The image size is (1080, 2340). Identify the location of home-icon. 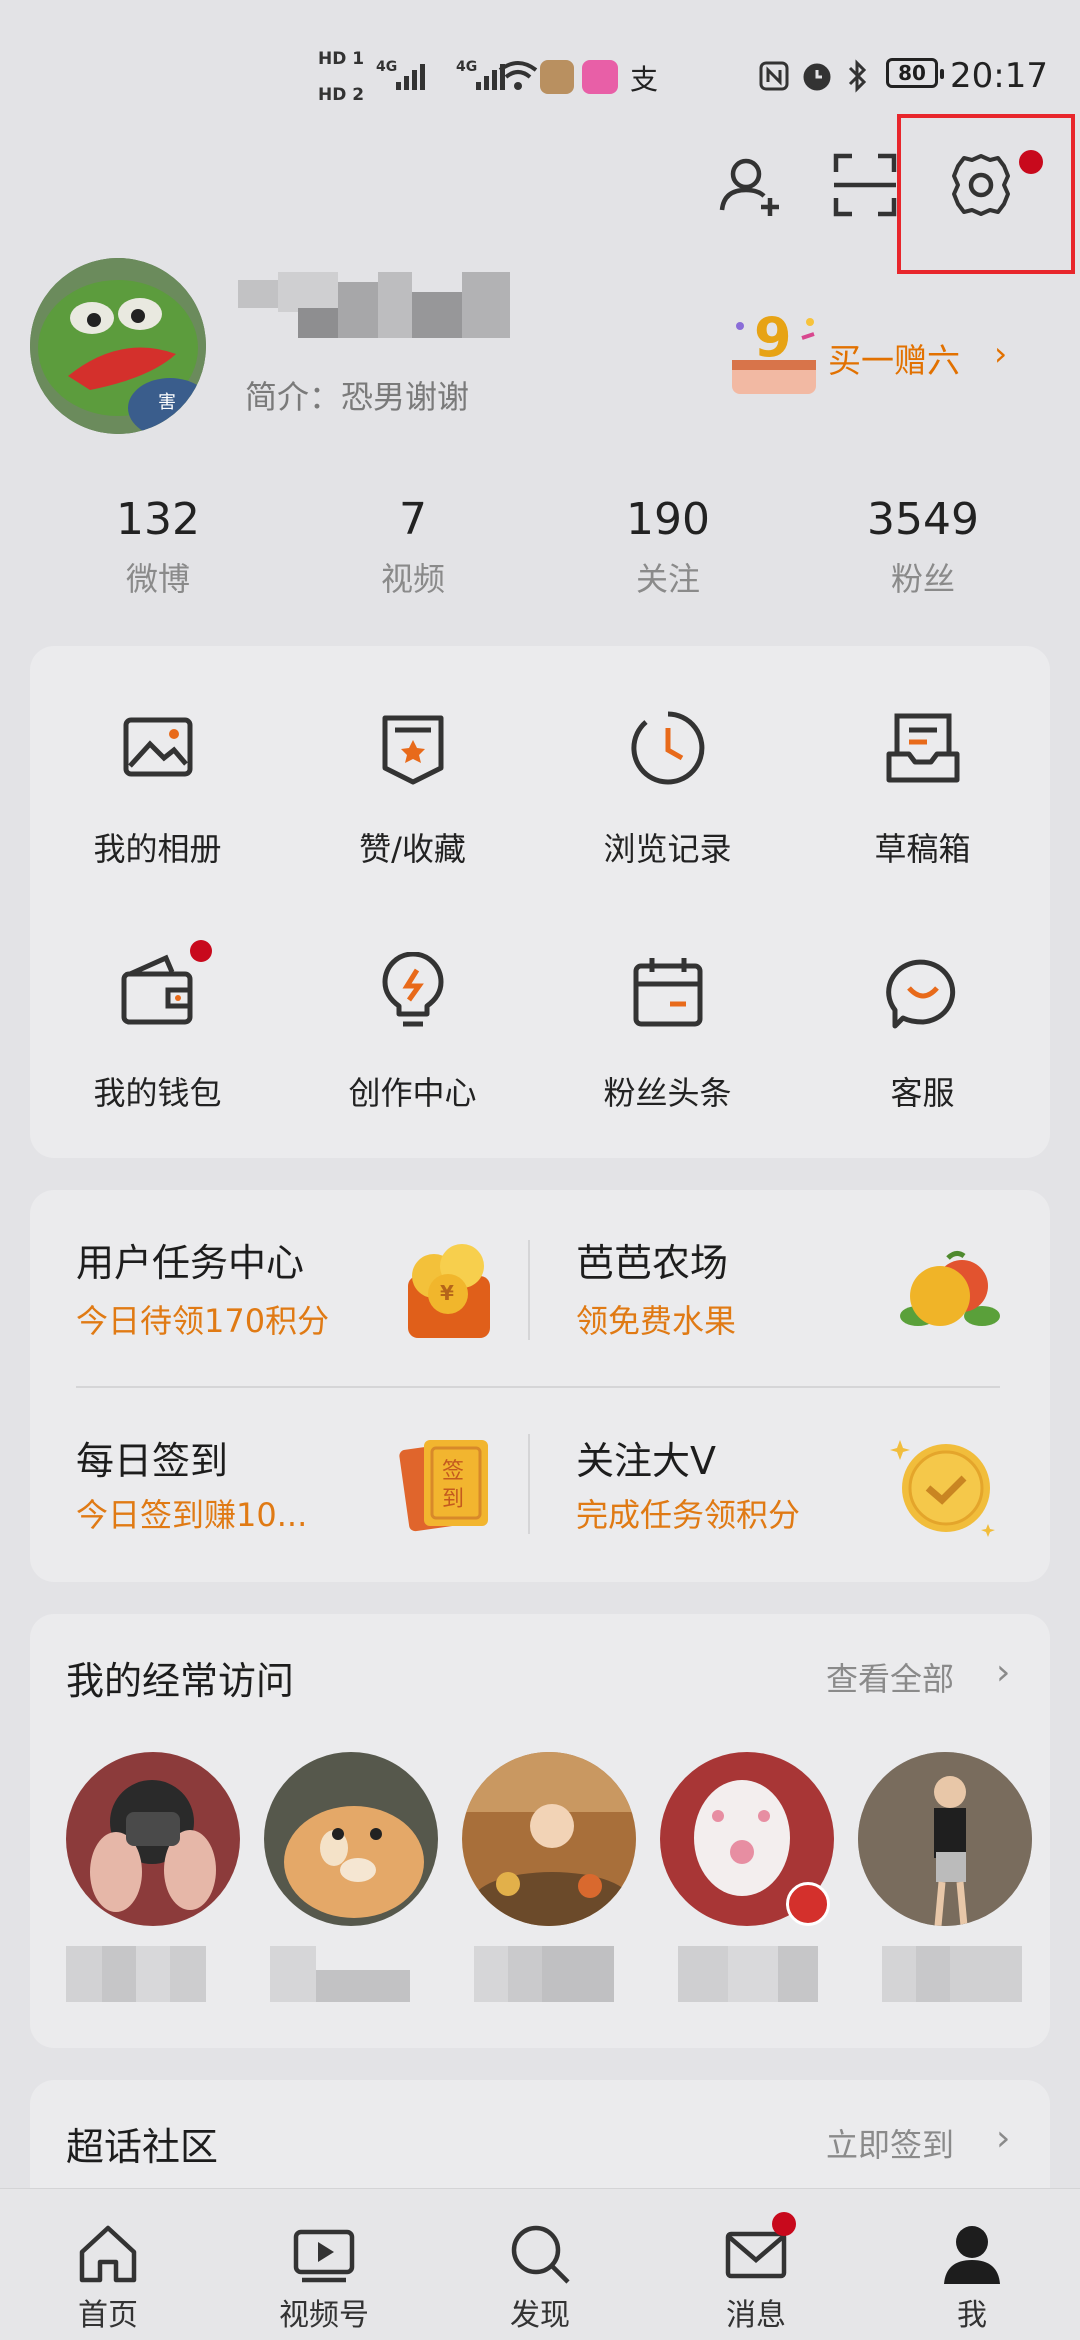
(108, 2254).